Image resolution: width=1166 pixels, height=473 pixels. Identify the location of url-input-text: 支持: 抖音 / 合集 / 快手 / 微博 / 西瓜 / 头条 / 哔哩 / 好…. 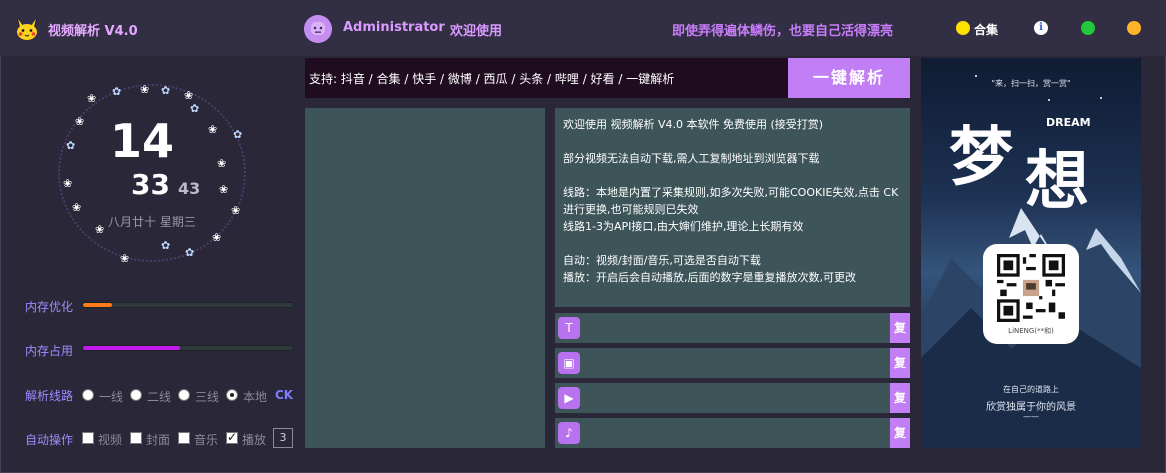
(491, 78).